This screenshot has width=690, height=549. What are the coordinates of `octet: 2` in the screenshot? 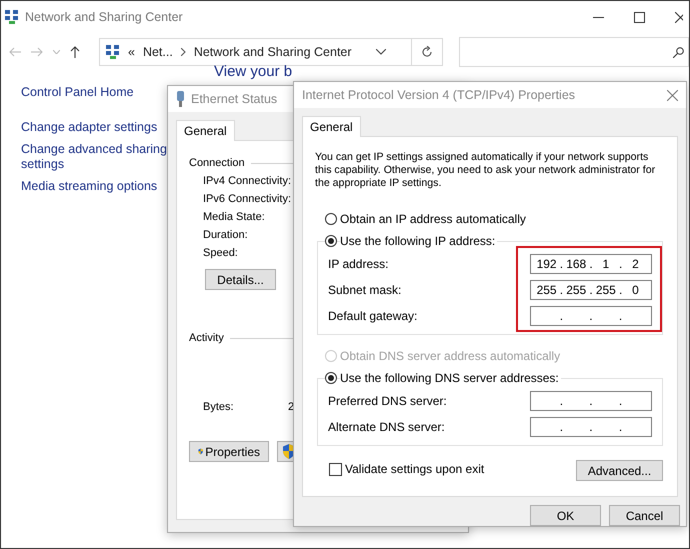 It's located at (635, 264).